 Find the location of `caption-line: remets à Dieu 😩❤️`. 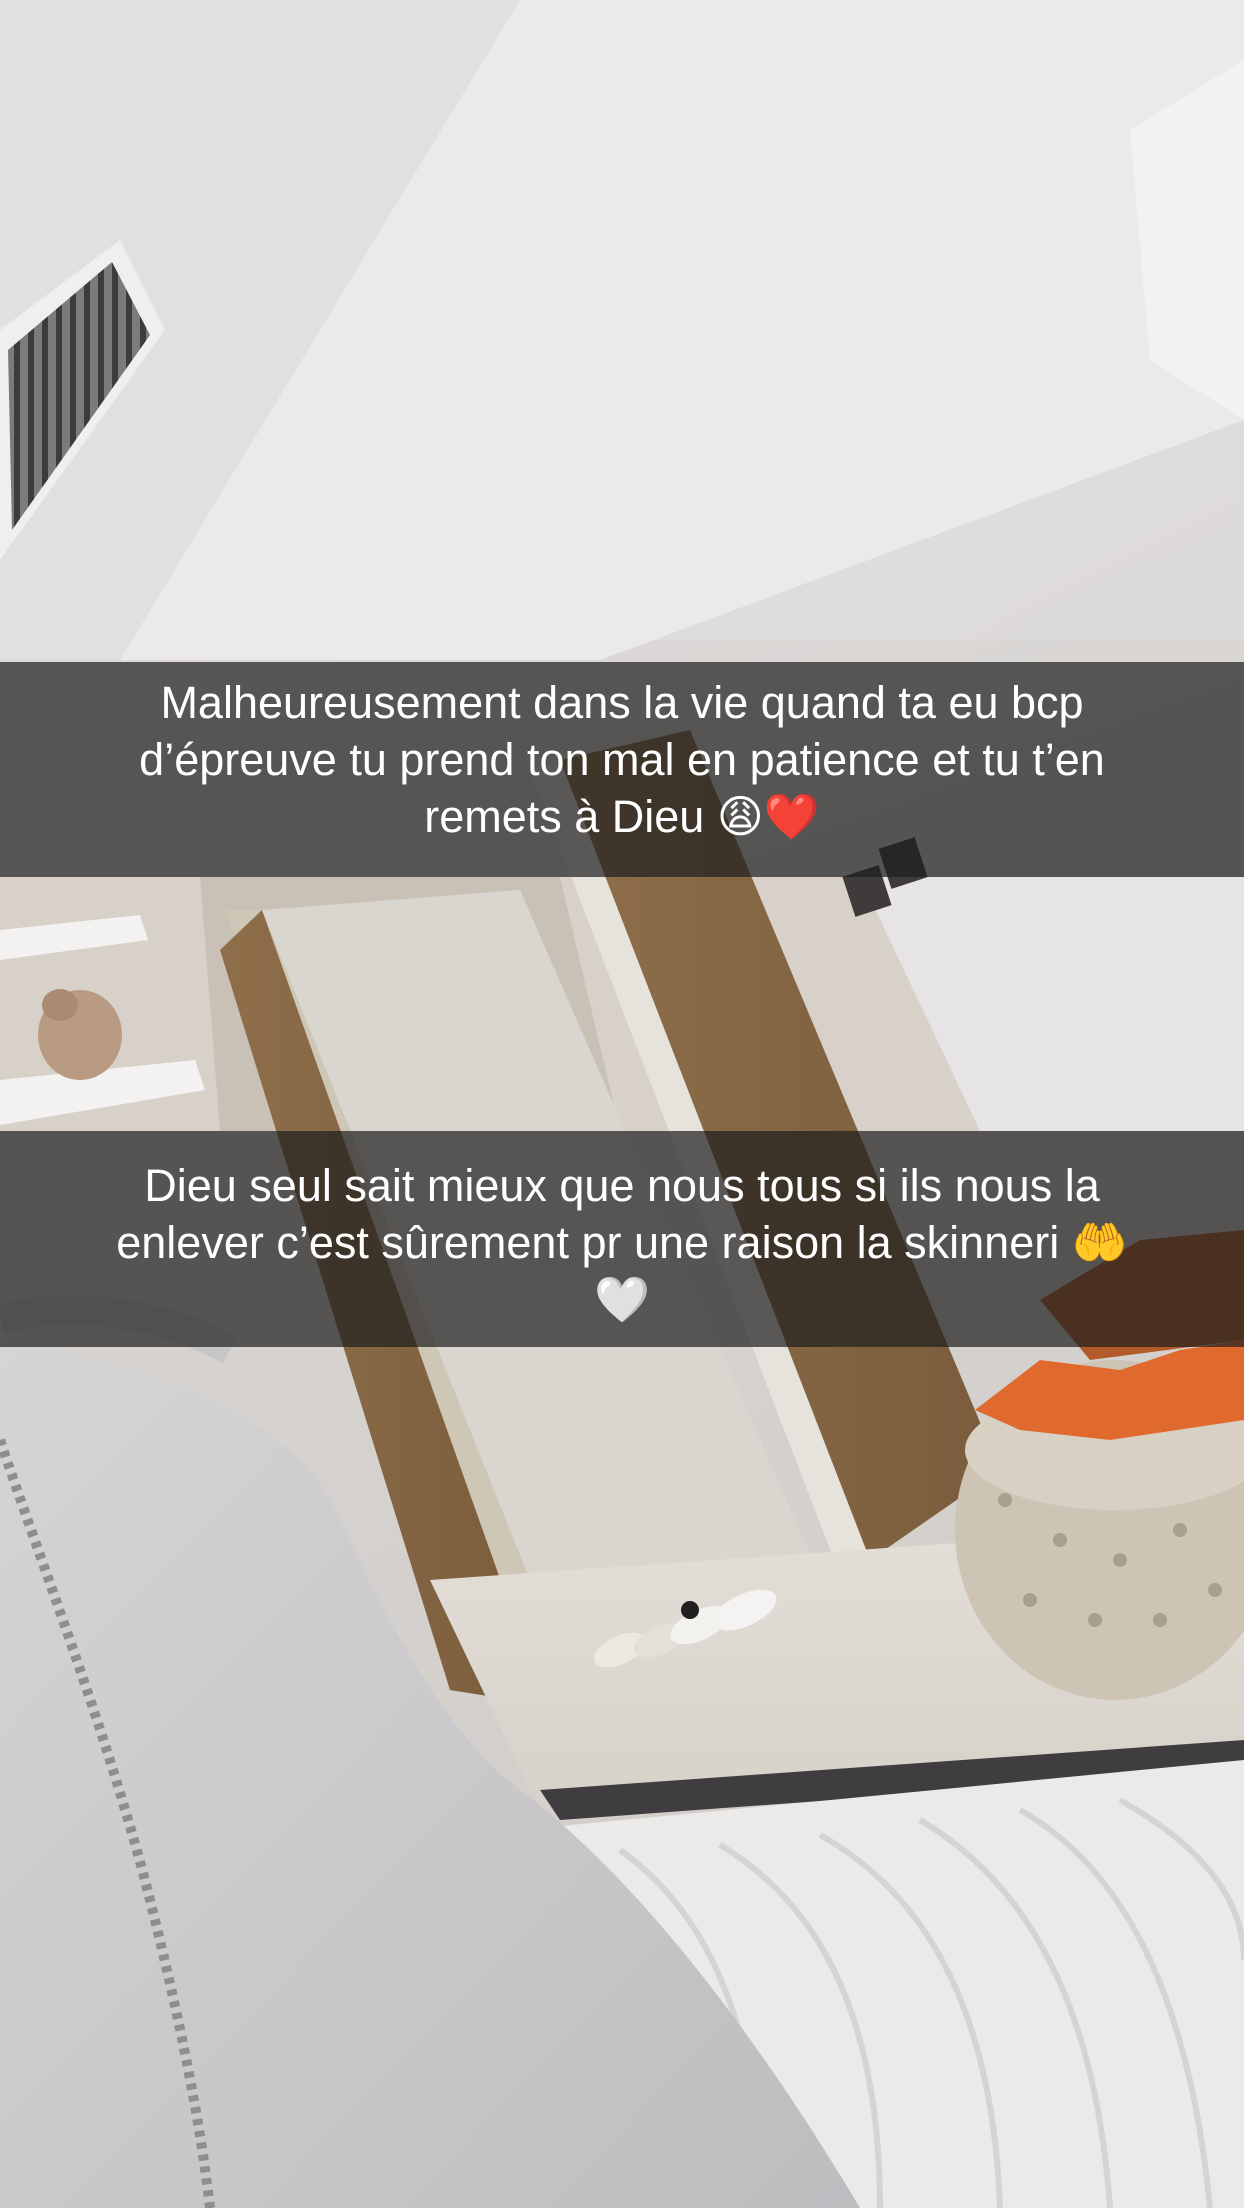

caption-line: remets à Dieu 😩❤️ is located at coordinates (622, 816).